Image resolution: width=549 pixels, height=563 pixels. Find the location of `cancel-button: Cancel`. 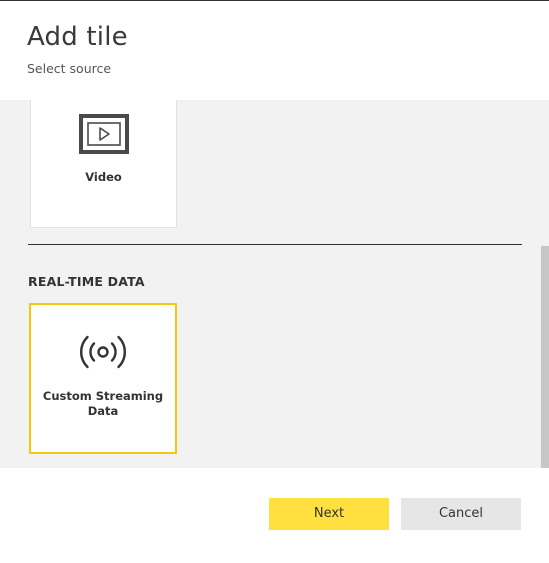

cancel-button: Cancel is located at coordinates (461, 514).